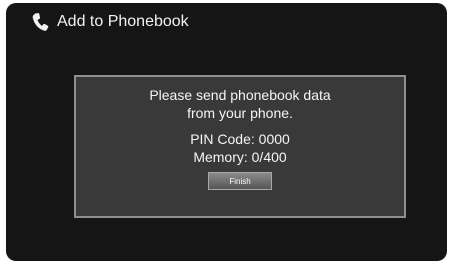 This screenshot has height=268, width=452. Describe the element at coordinates (240, 95) in the screenshot. I see `message-line-1: Please send phonebook data` at that location.